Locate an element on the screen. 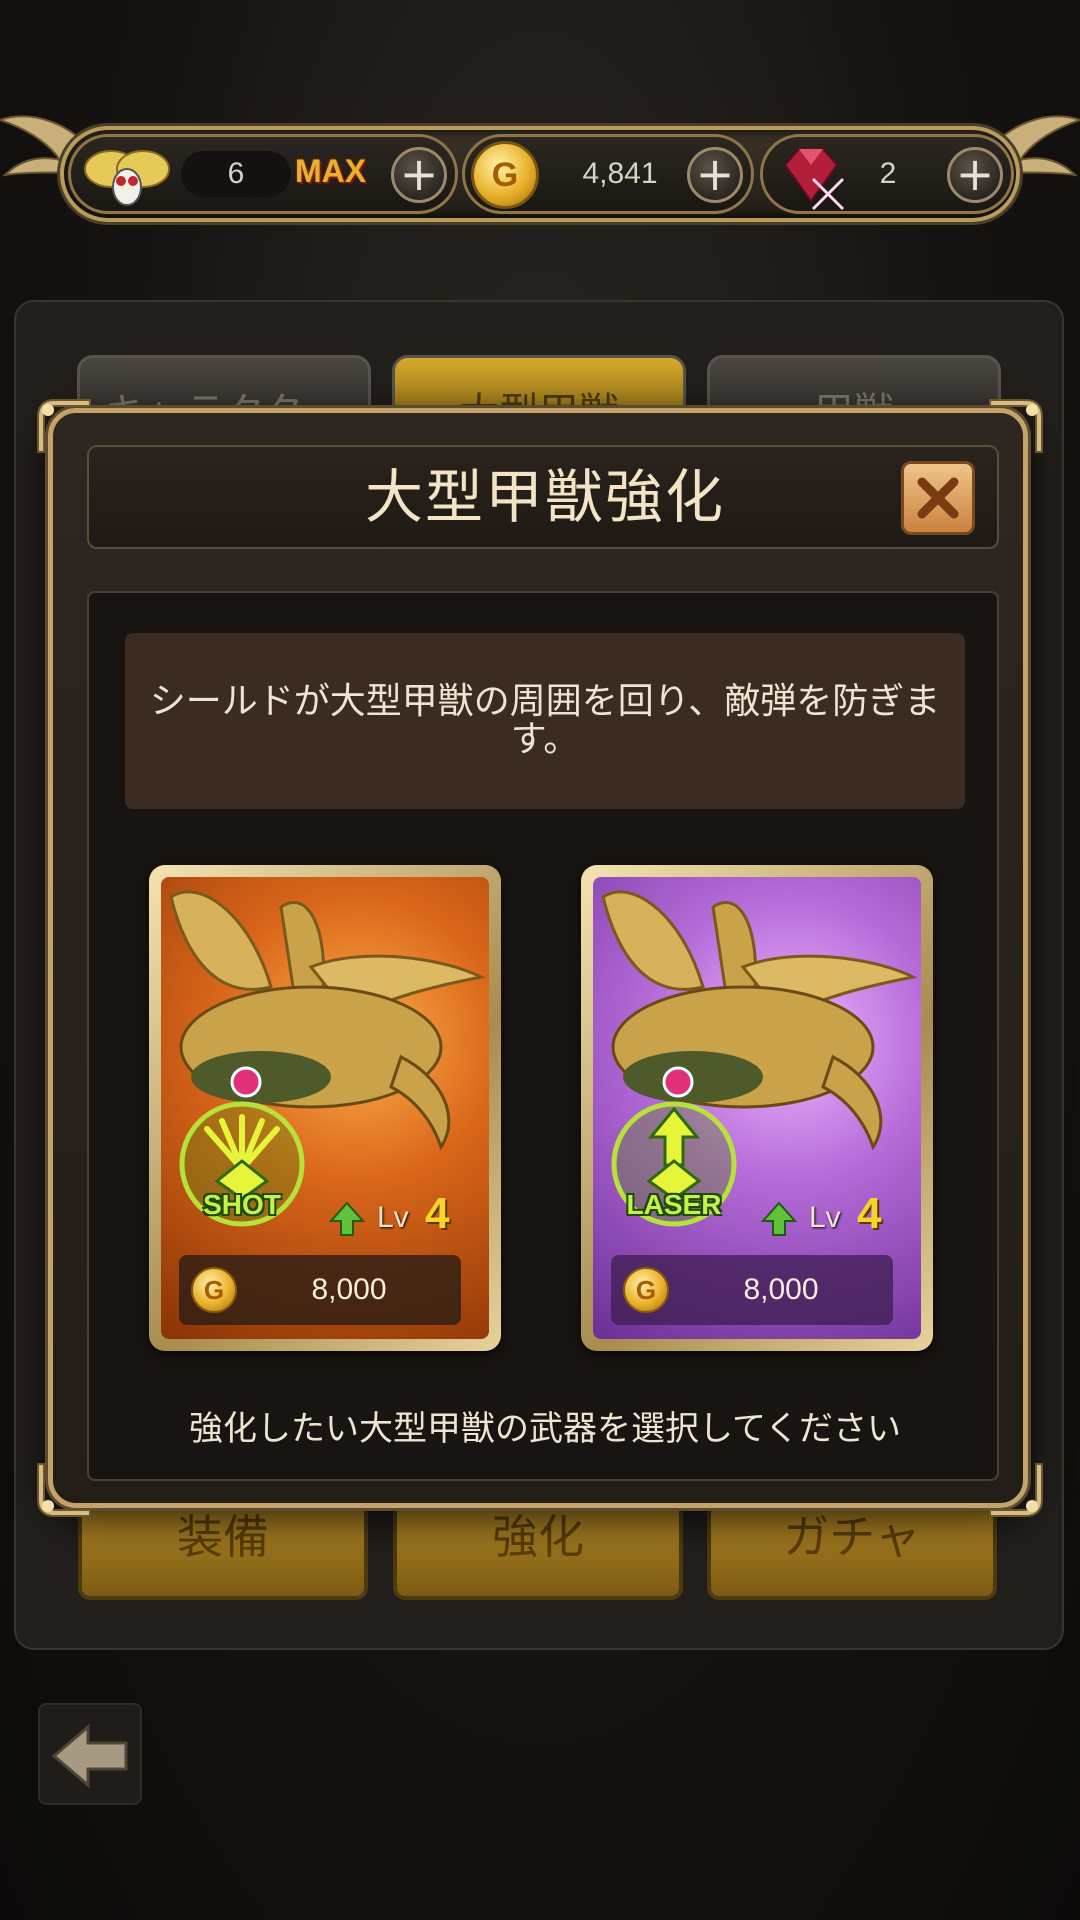 The height and width of the screenshot is (1920, 1080). close-icon is located at coordinates (938, 498).